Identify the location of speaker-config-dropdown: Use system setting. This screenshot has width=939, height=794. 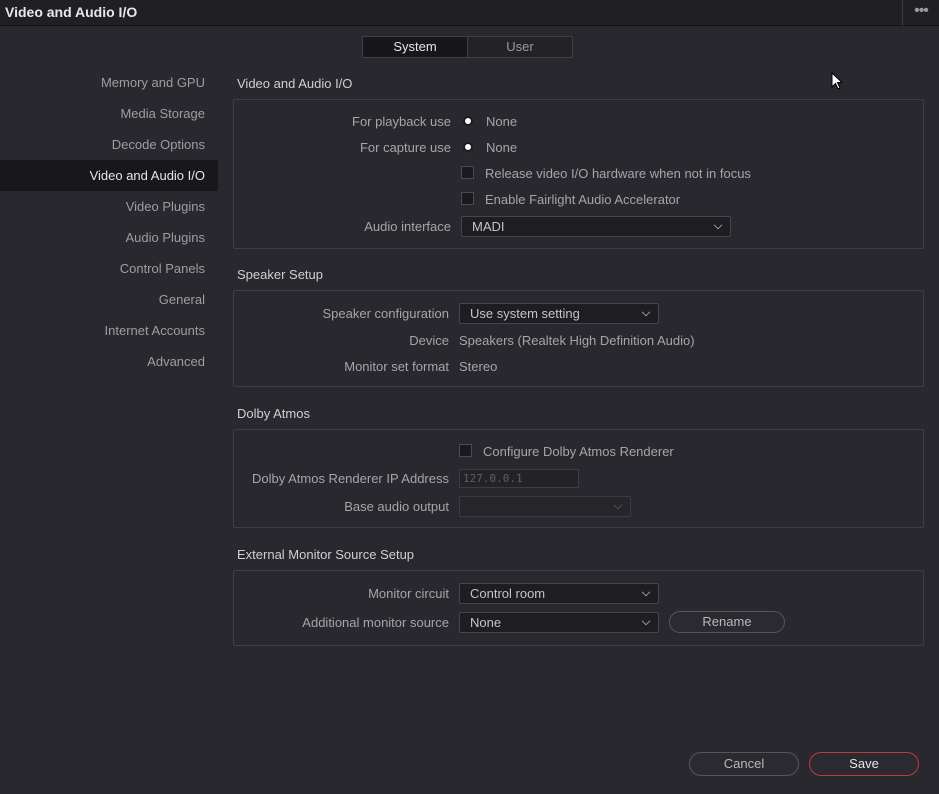
(559, 313).